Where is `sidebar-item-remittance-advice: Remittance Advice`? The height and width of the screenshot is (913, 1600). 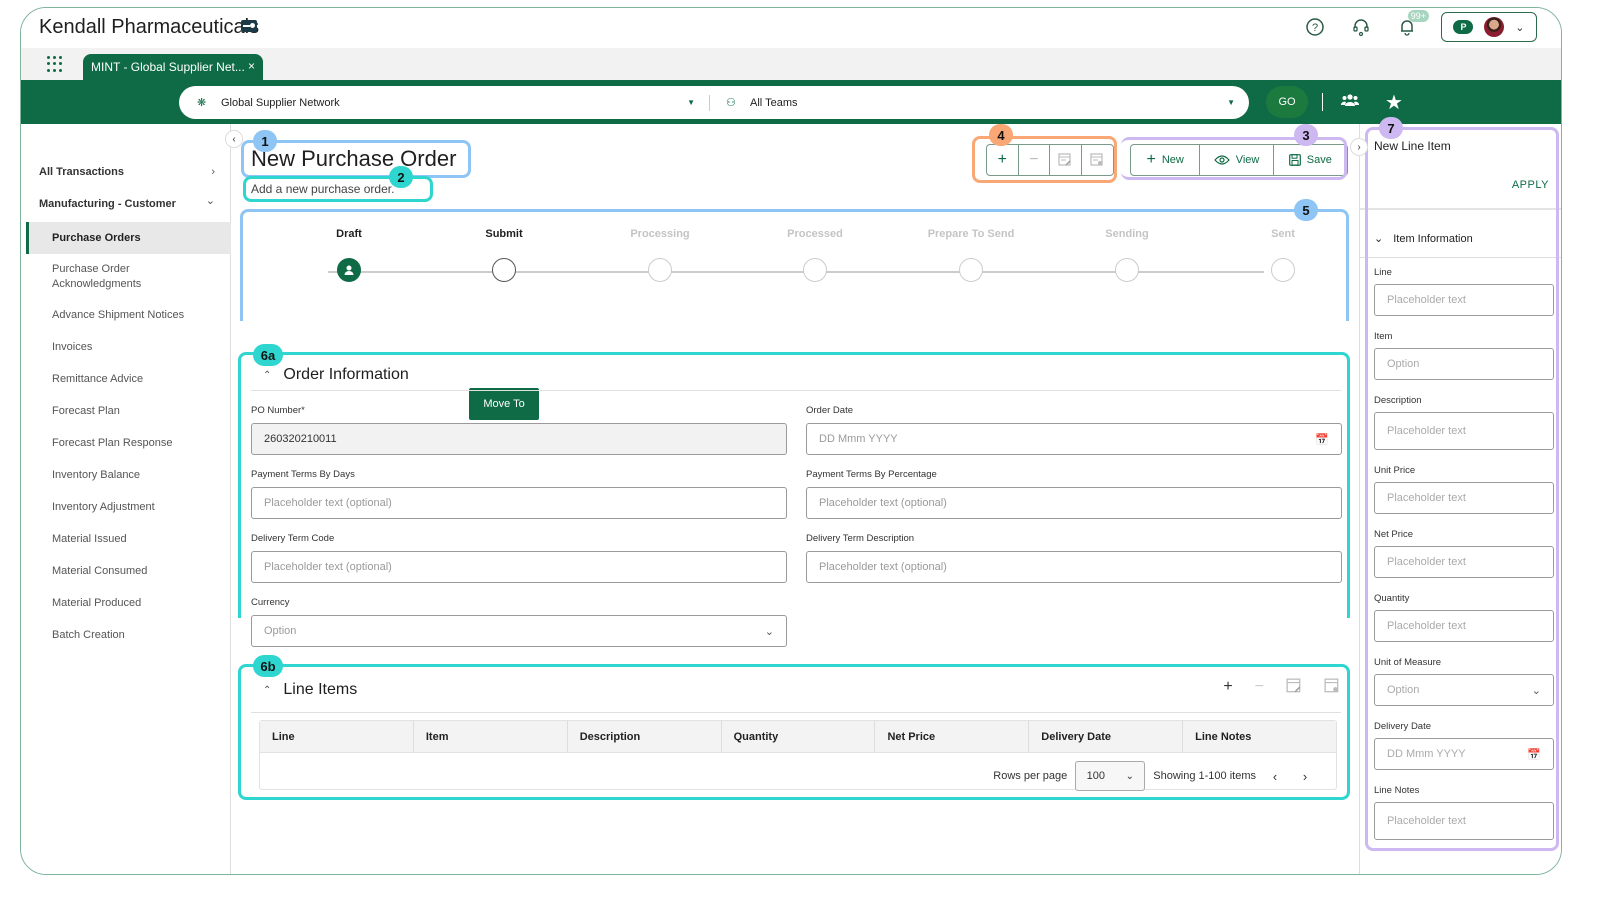
sidebar-item-remittance-advice: Remittance Advice is located at coordinates (128, 379).